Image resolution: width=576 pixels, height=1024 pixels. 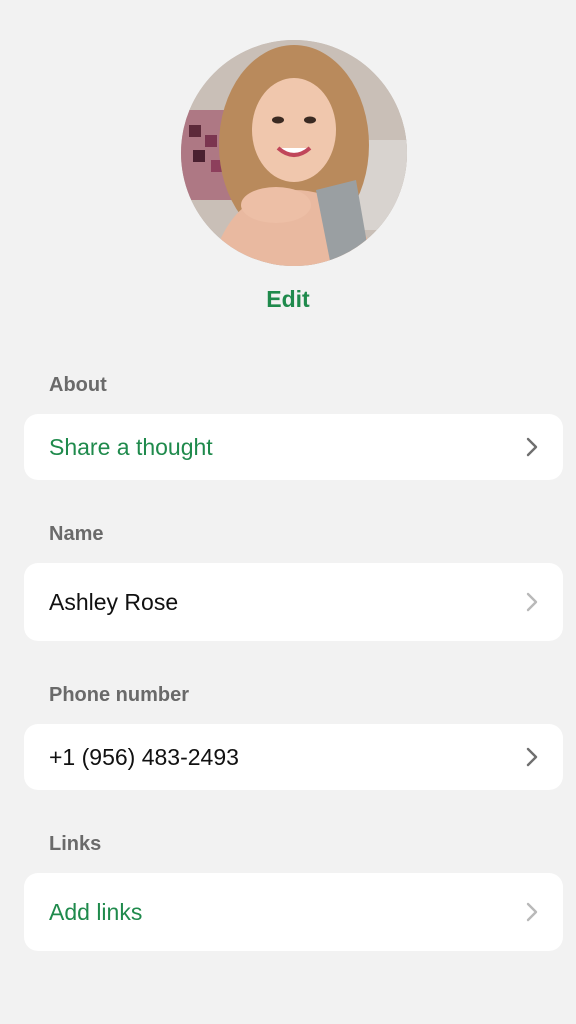 I want to click on links-row: Add links, so click(x=293, y=912).